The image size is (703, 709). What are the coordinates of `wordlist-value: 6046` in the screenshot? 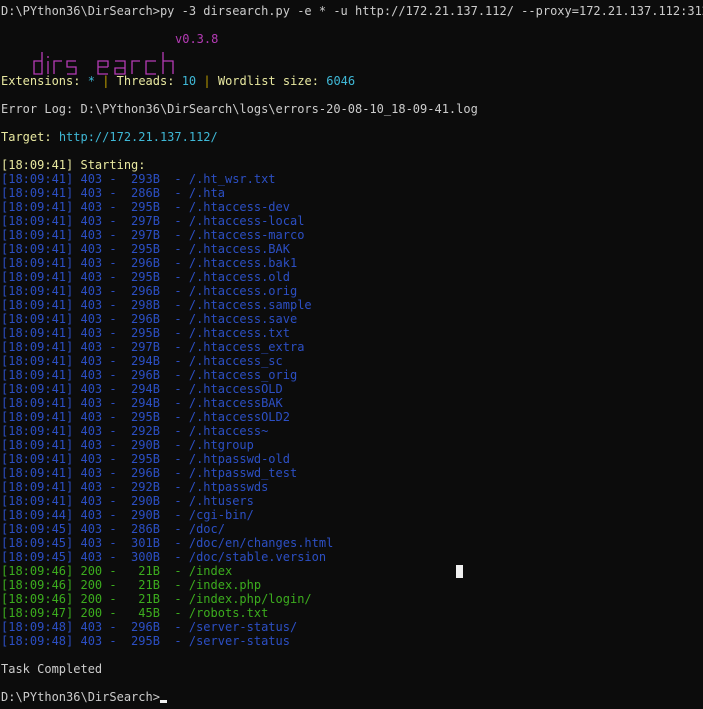 It's located at (341, 81).